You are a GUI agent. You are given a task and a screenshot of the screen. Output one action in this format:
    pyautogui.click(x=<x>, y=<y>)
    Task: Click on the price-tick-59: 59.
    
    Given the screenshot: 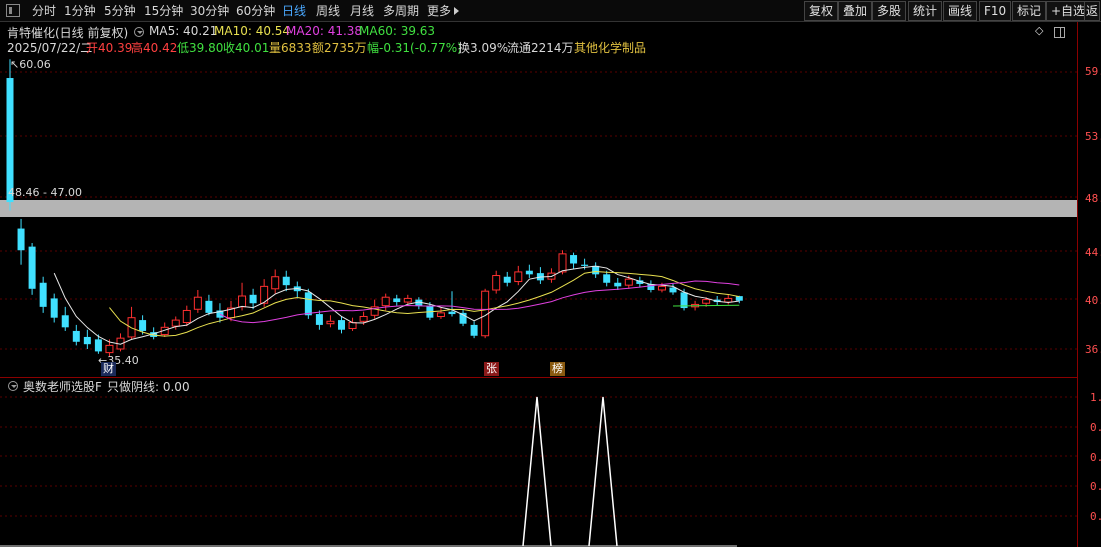 What is the action you would take?
    pyautogui.click(x=1093, y=71)
    